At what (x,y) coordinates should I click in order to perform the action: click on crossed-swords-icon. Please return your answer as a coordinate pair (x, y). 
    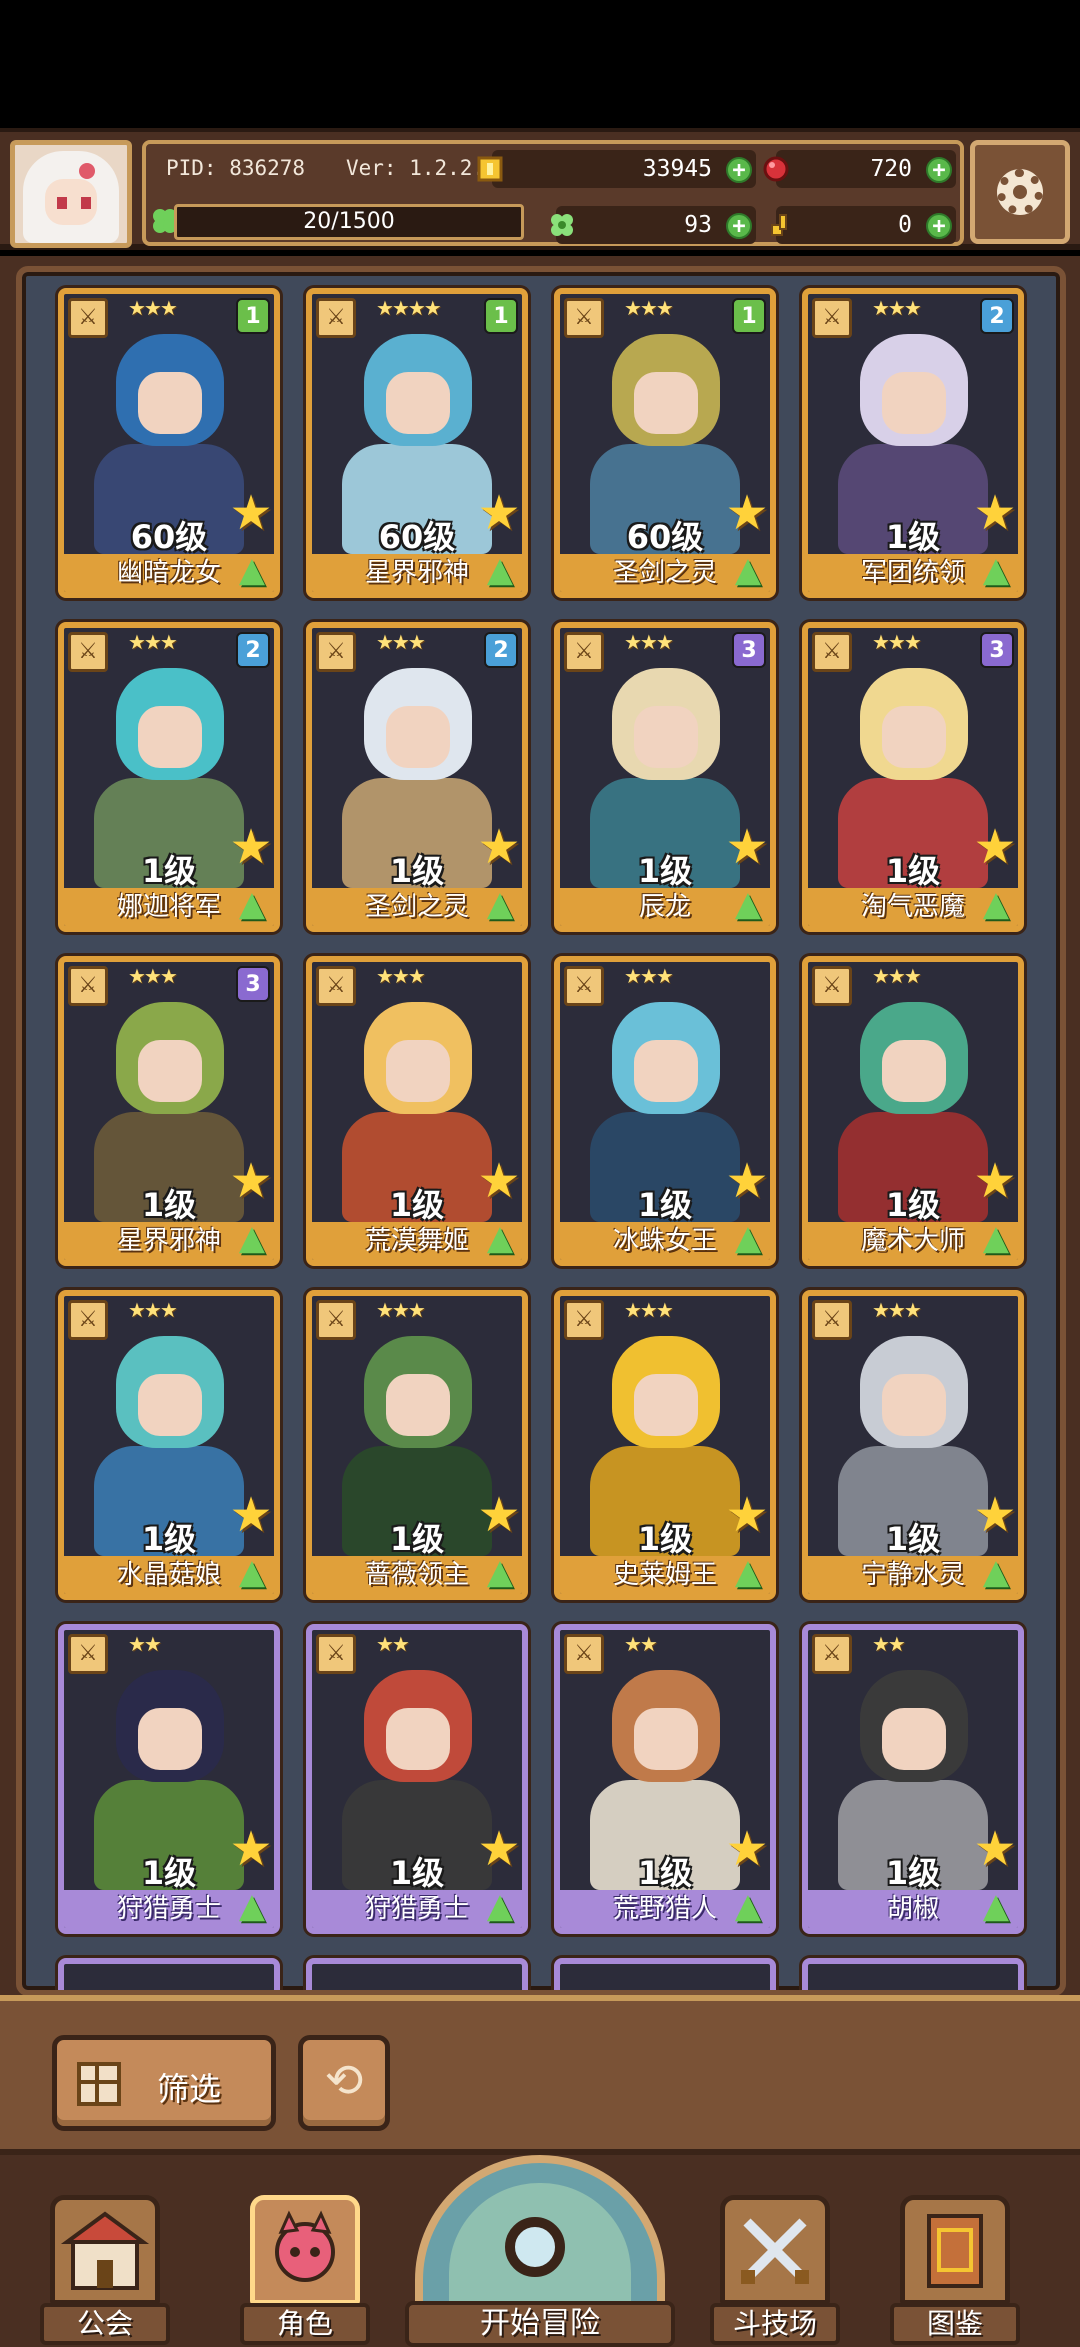
    Looking at the image, I should click on (775, 2251).